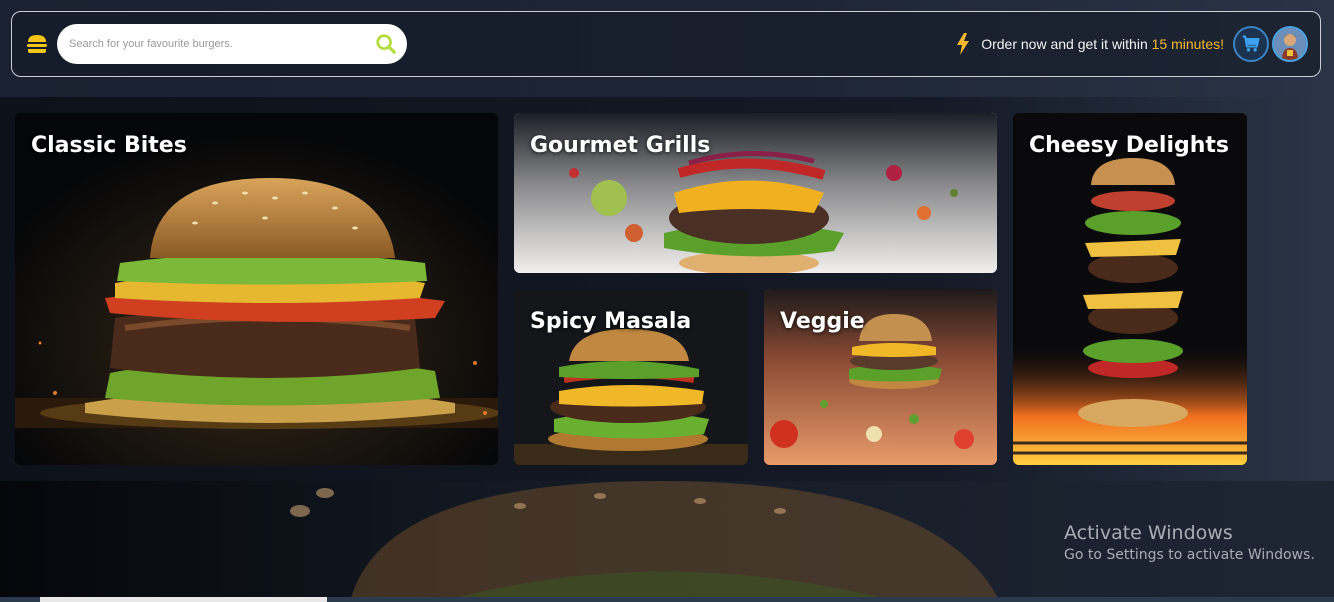  I want to click on windows-activation-subtitle: Go to Settings to activate Windows., so click(1189, 555).